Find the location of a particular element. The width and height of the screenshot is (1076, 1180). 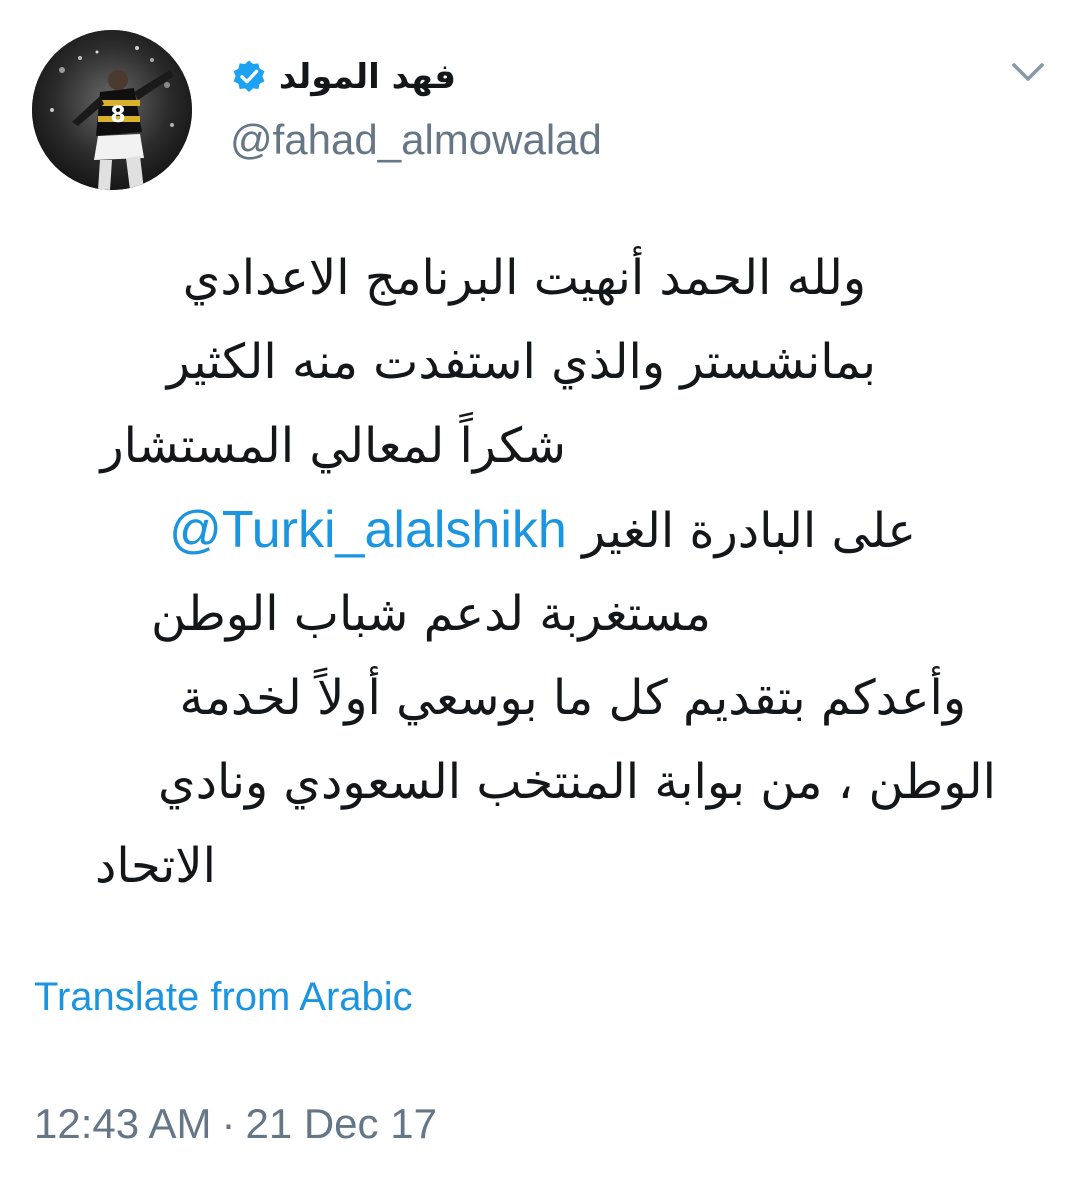

tweet-line: مستغربة لدعم شباب الوطن is located at coordinates (431, 614).